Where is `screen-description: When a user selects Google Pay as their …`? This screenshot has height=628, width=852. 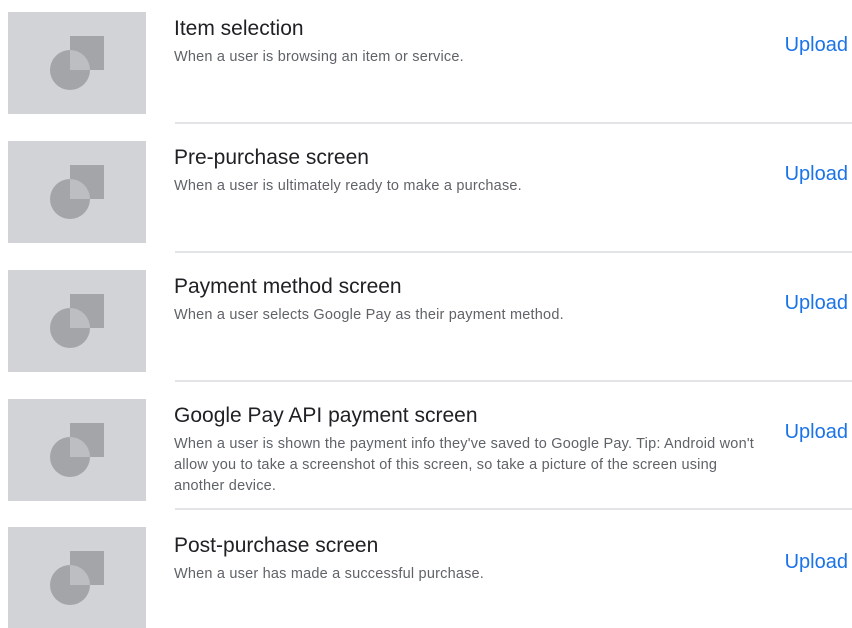
screen-description: When a user selects Google Pay as their … is located at coordinates (369, 315).